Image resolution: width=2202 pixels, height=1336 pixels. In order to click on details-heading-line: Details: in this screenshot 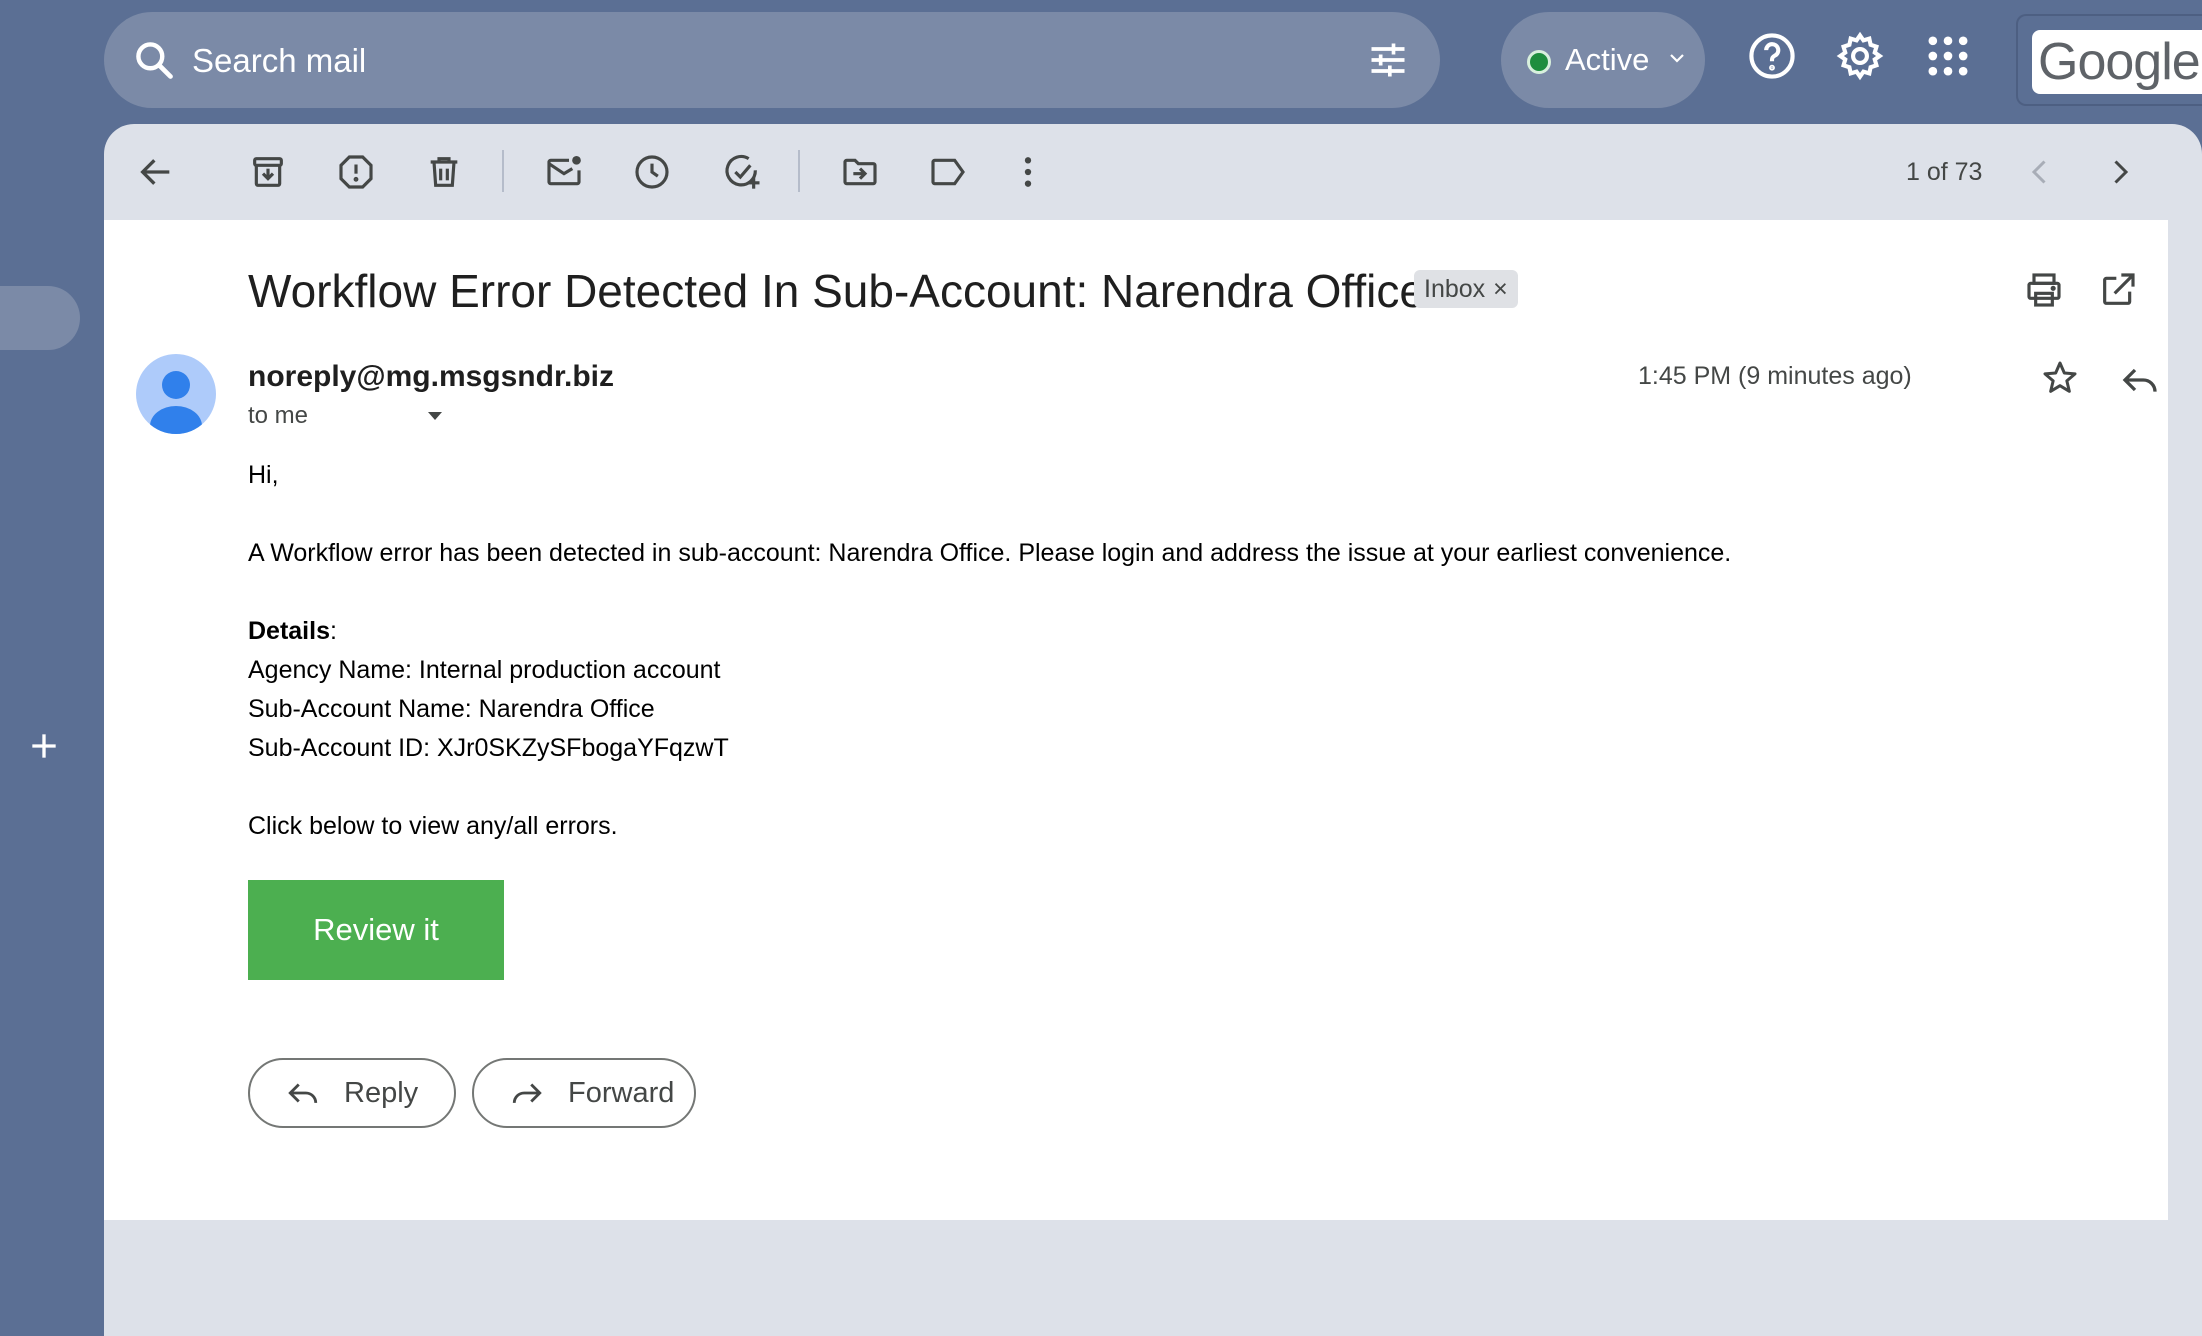, I will do `click(989, 631)`.